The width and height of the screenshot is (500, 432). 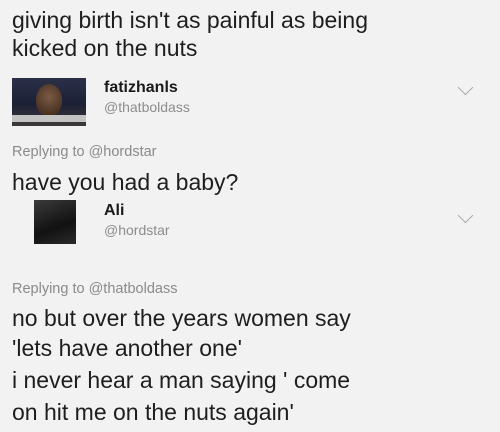 I want to click on reply2-replying-to: Replying to @thatboldass, so click(x=94, y=289).